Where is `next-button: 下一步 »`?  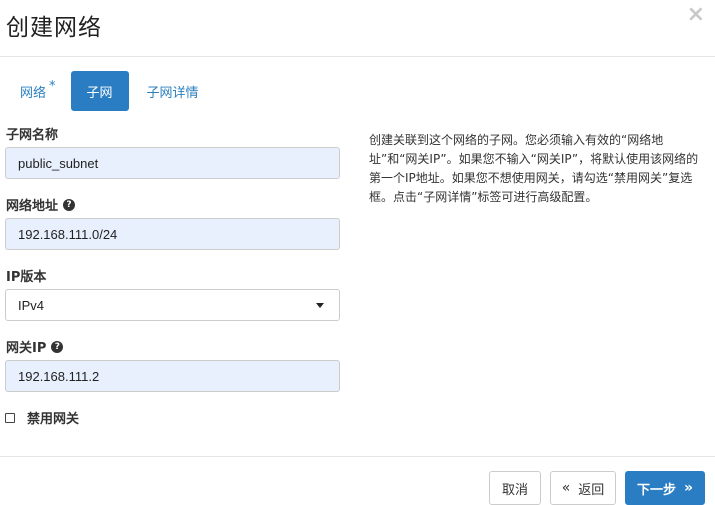
next-button: 下一步 » is located at coordinates (665, 488).